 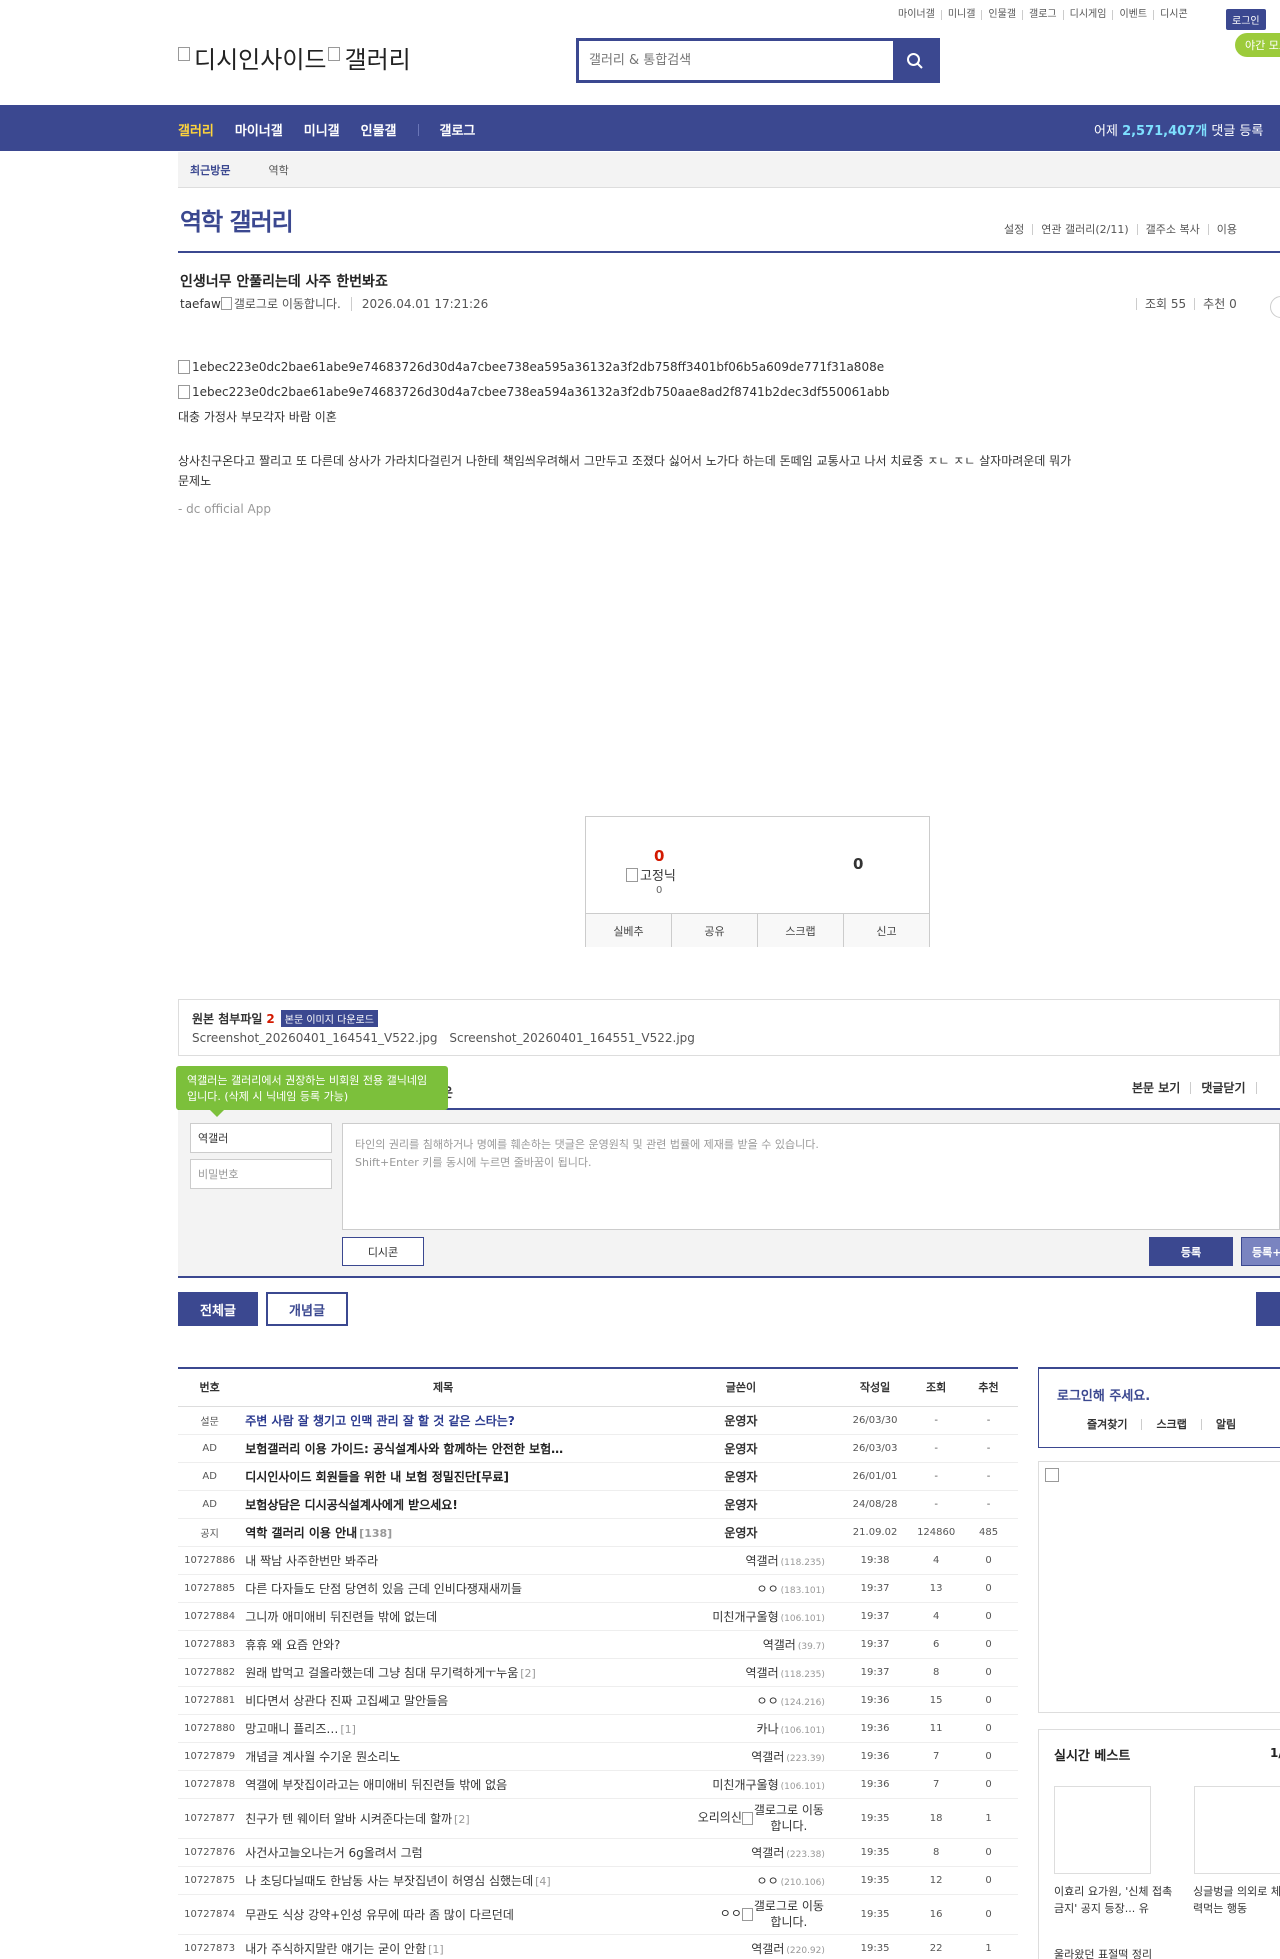 What do you see at coordinates (1225, 1424) in the screenshot?
I see `notifications-link: 알림` at bounding box center [1225, 1424].